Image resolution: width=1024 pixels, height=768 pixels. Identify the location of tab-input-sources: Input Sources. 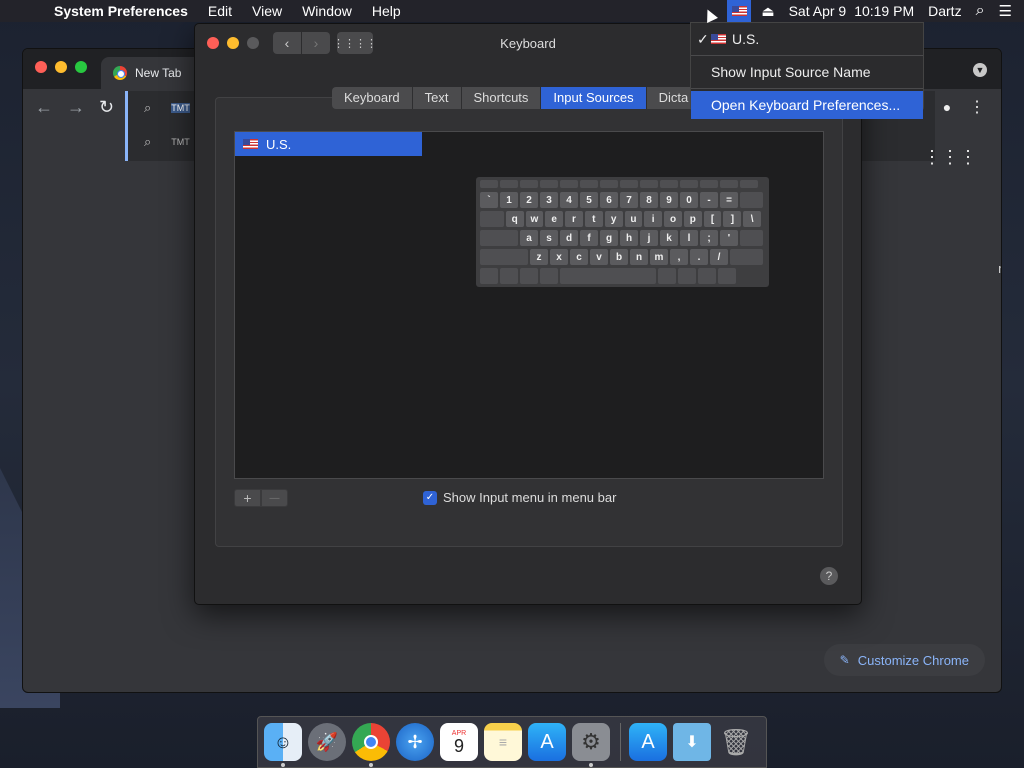
(594, 98).